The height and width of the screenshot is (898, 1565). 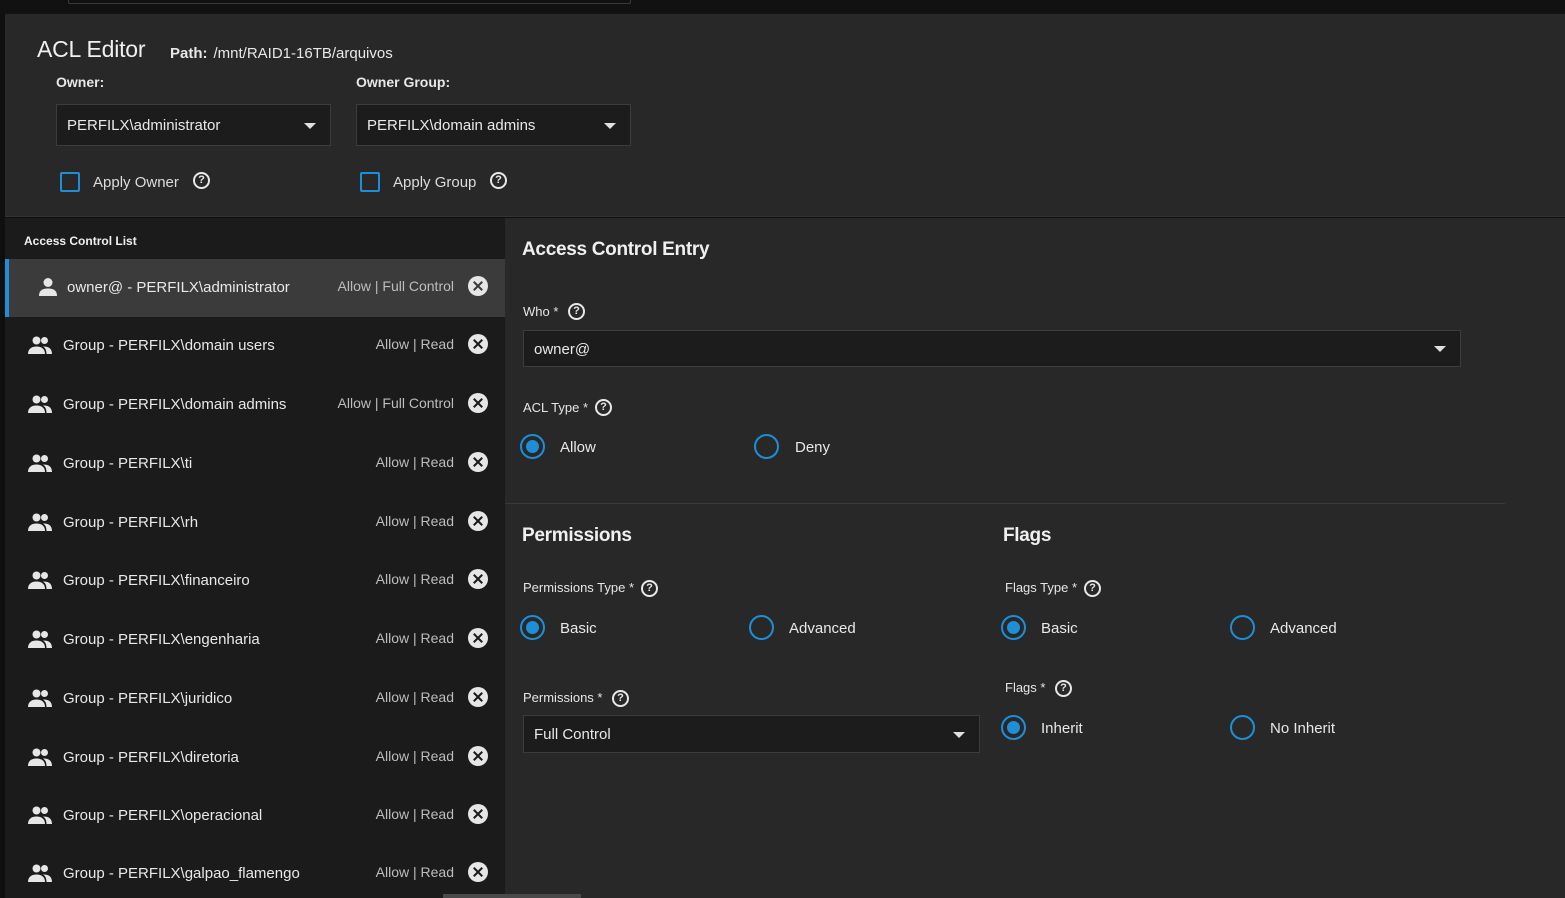 What do you see at coordinates (1242, 727) in the screenshot?
I see `flags-no-inherit-radio` at bounding box center [1242, 727].